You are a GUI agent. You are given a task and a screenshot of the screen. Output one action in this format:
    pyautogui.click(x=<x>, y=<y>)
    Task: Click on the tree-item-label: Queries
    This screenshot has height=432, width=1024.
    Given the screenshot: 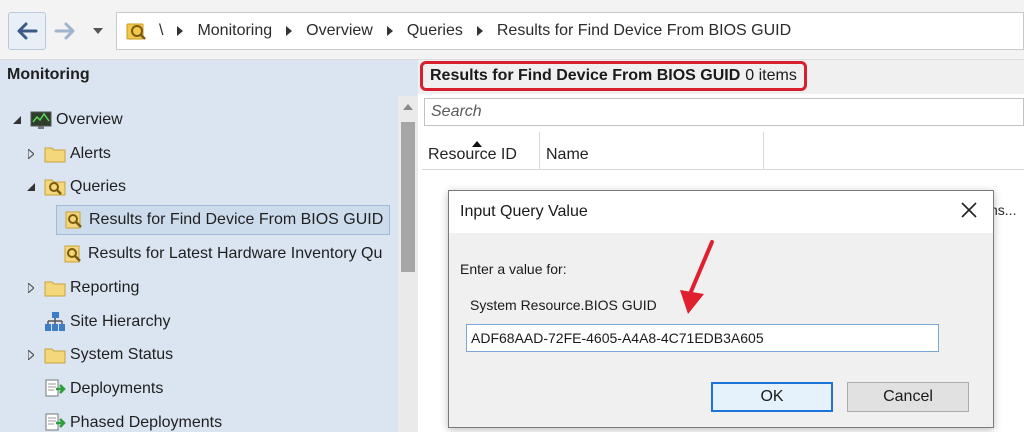 What is the action you would take?
    pyautogui.click(x=98, y=186)
    